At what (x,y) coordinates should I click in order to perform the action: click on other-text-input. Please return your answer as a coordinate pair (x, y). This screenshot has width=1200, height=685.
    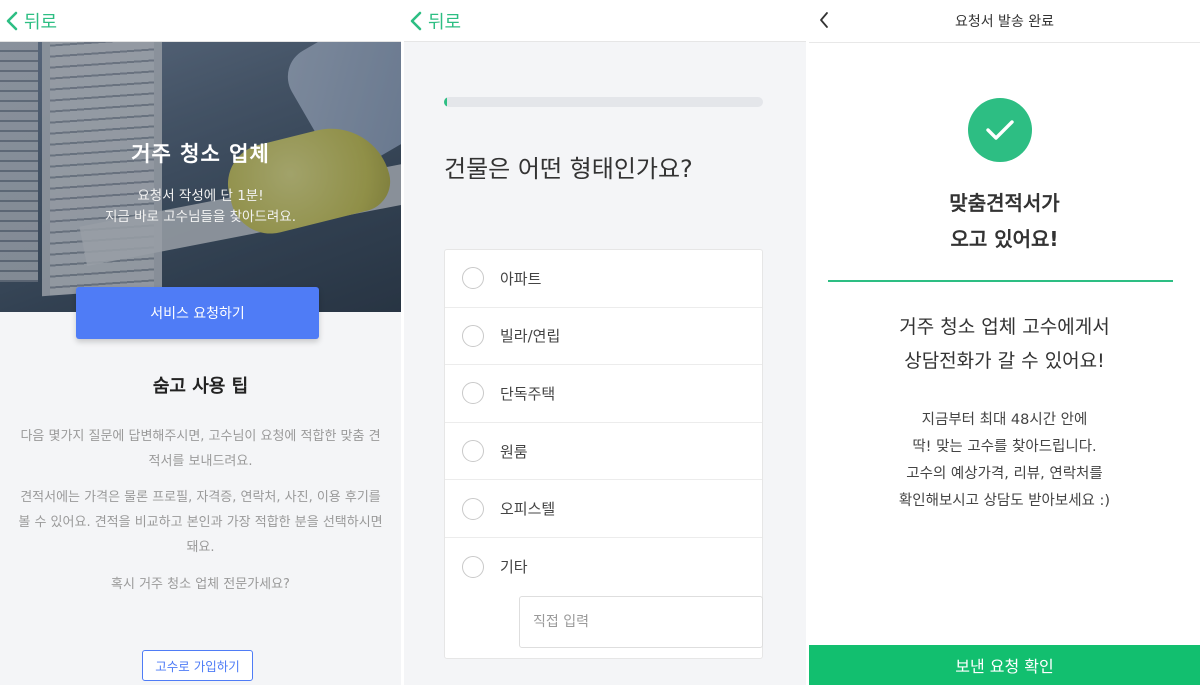
    Looking at the image, I should click on (641, 621).